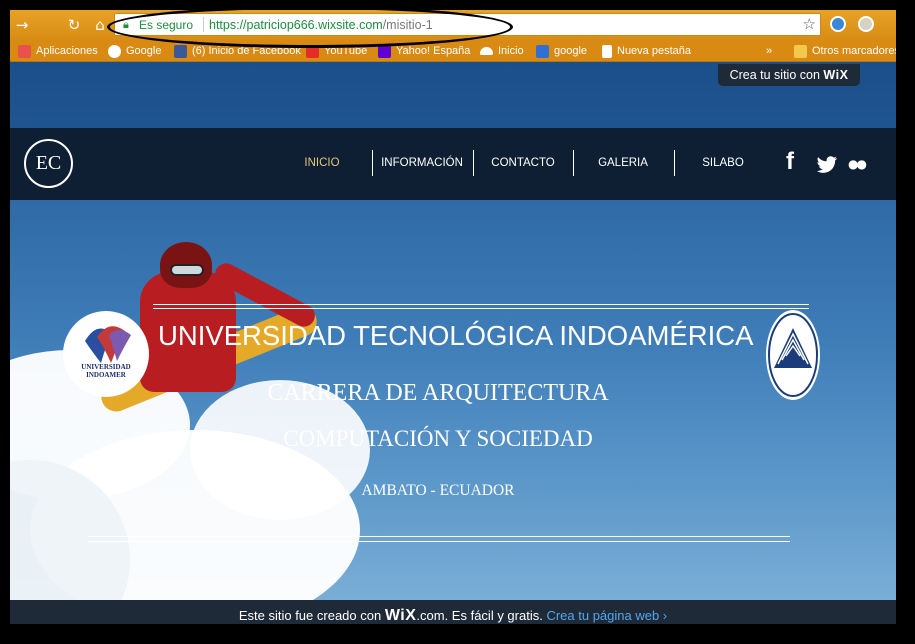 The width and height of the screenshot is (915, 644). Describe the element at coordinates (180, 51) in the screenshot. I see `facebook-icon` at that location.